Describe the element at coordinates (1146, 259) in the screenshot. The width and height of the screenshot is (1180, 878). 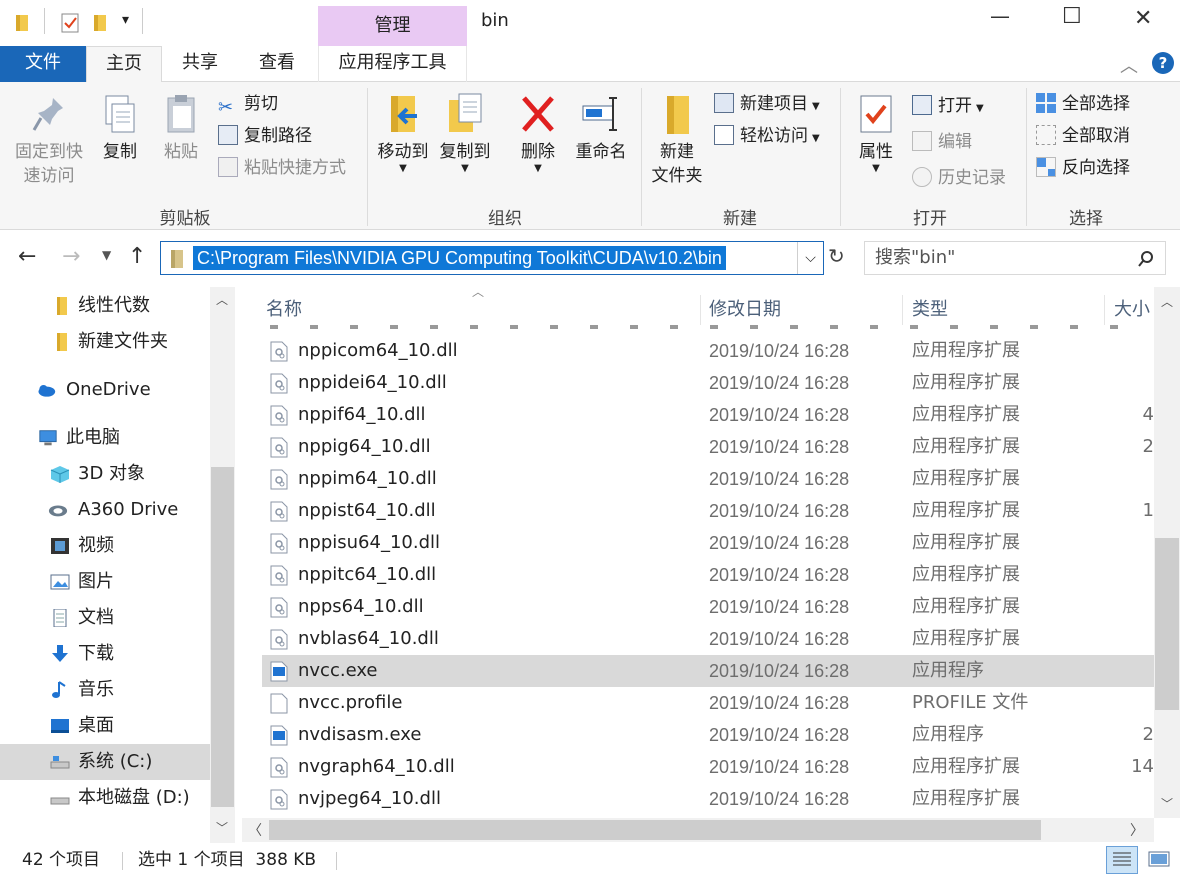
I see `search-icon` at that location.